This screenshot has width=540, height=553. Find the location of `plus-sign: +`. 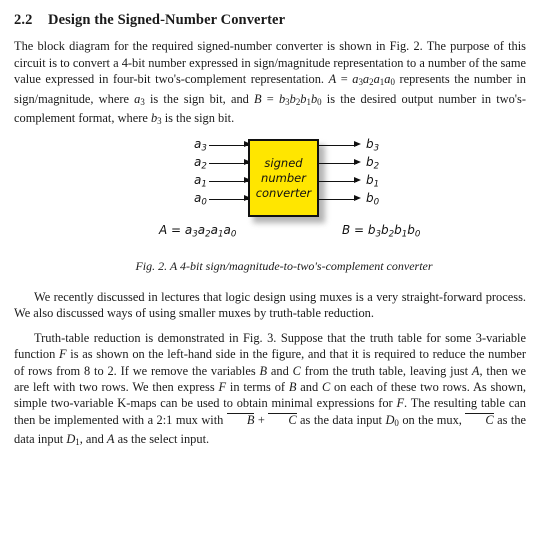

plus-sign: + is located at coordinates (261, 419).